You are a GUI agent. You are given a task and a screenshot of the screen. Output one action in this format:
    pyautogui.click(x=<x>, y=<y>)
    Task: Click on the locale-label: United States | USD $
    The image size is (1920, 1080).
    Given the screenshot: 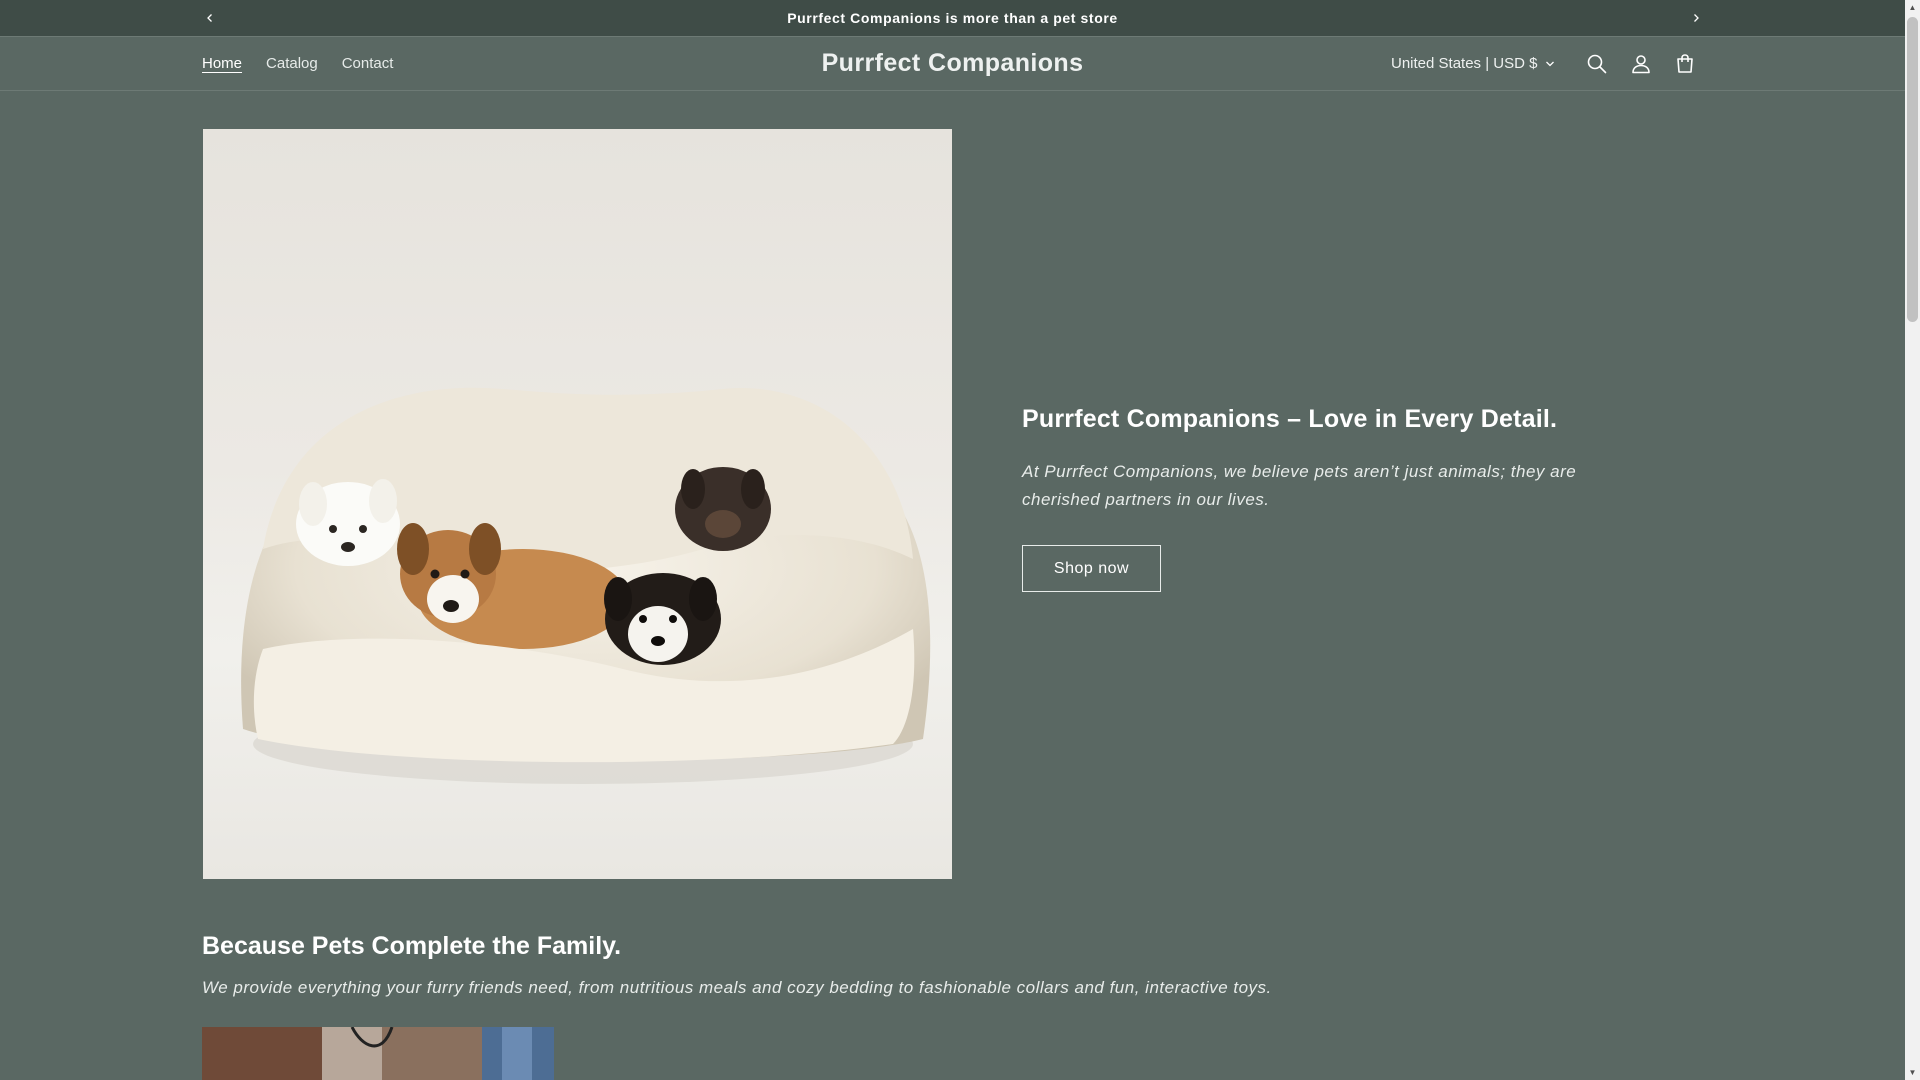 What is the action you would take?
    pyautogui.click(x=1464, y=63)
    